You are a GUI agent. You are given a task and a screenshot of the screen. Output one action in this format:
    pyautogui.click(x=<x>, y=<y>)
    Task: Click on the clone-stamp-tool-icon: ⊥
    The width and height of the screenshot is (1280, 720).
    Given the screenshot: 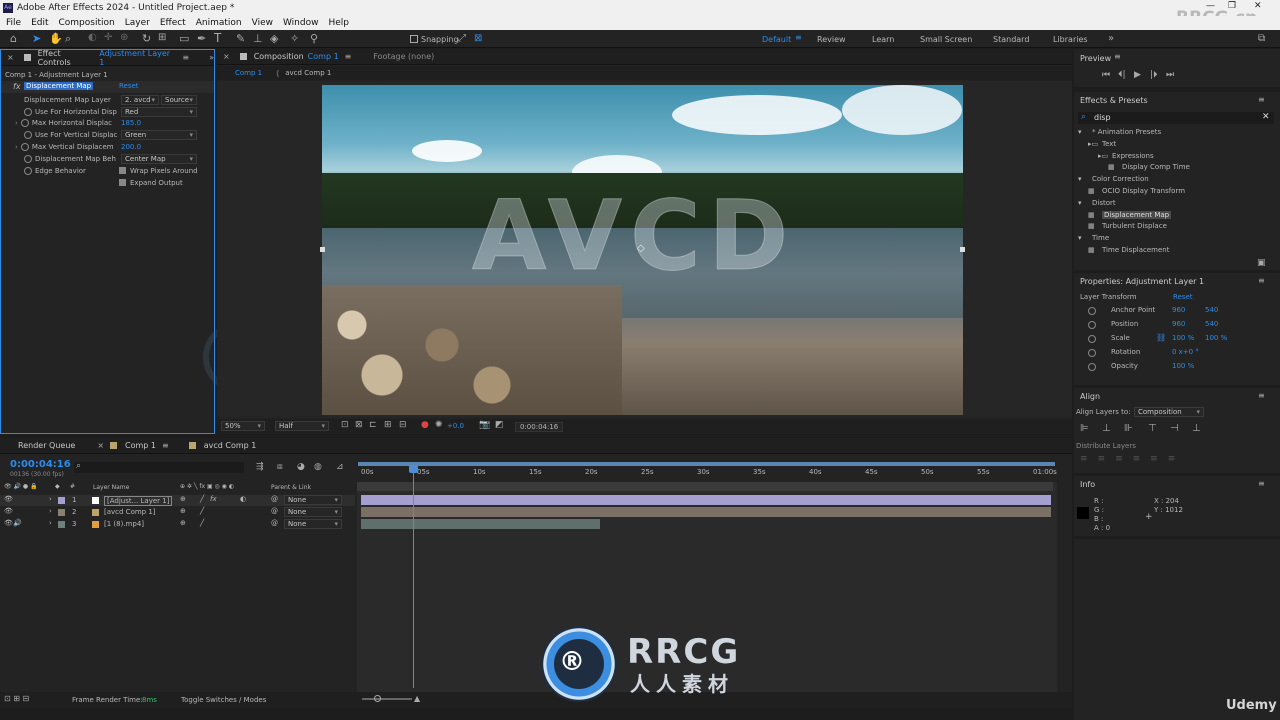 What is the action you would take?
    pyautogui.click(x=258, y=38)
    